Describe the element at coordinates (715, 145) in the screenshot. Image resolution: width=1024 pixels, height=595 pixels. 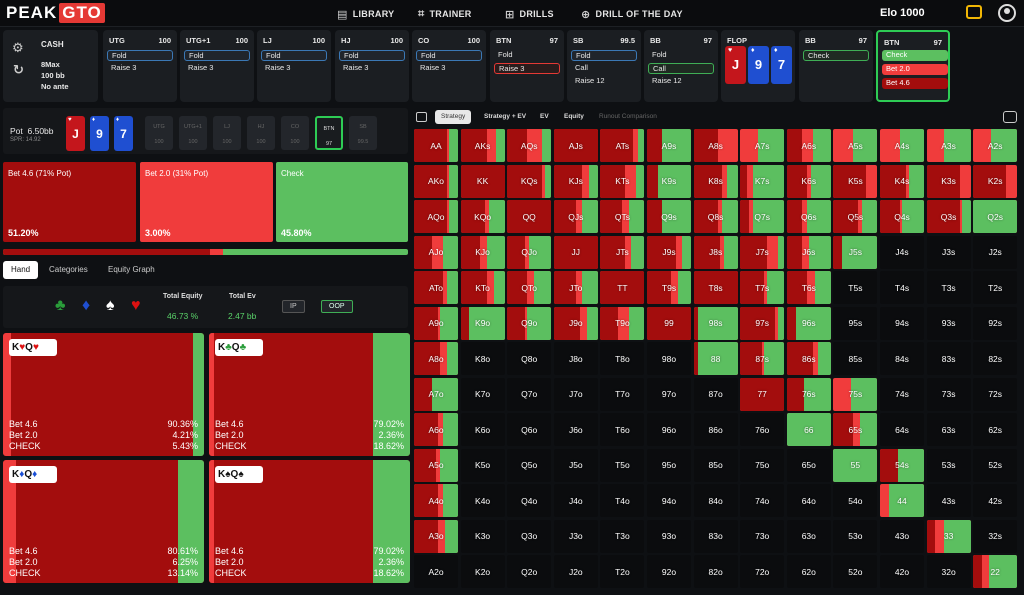
I see `hand-cell-a8s: A8s` at that location.